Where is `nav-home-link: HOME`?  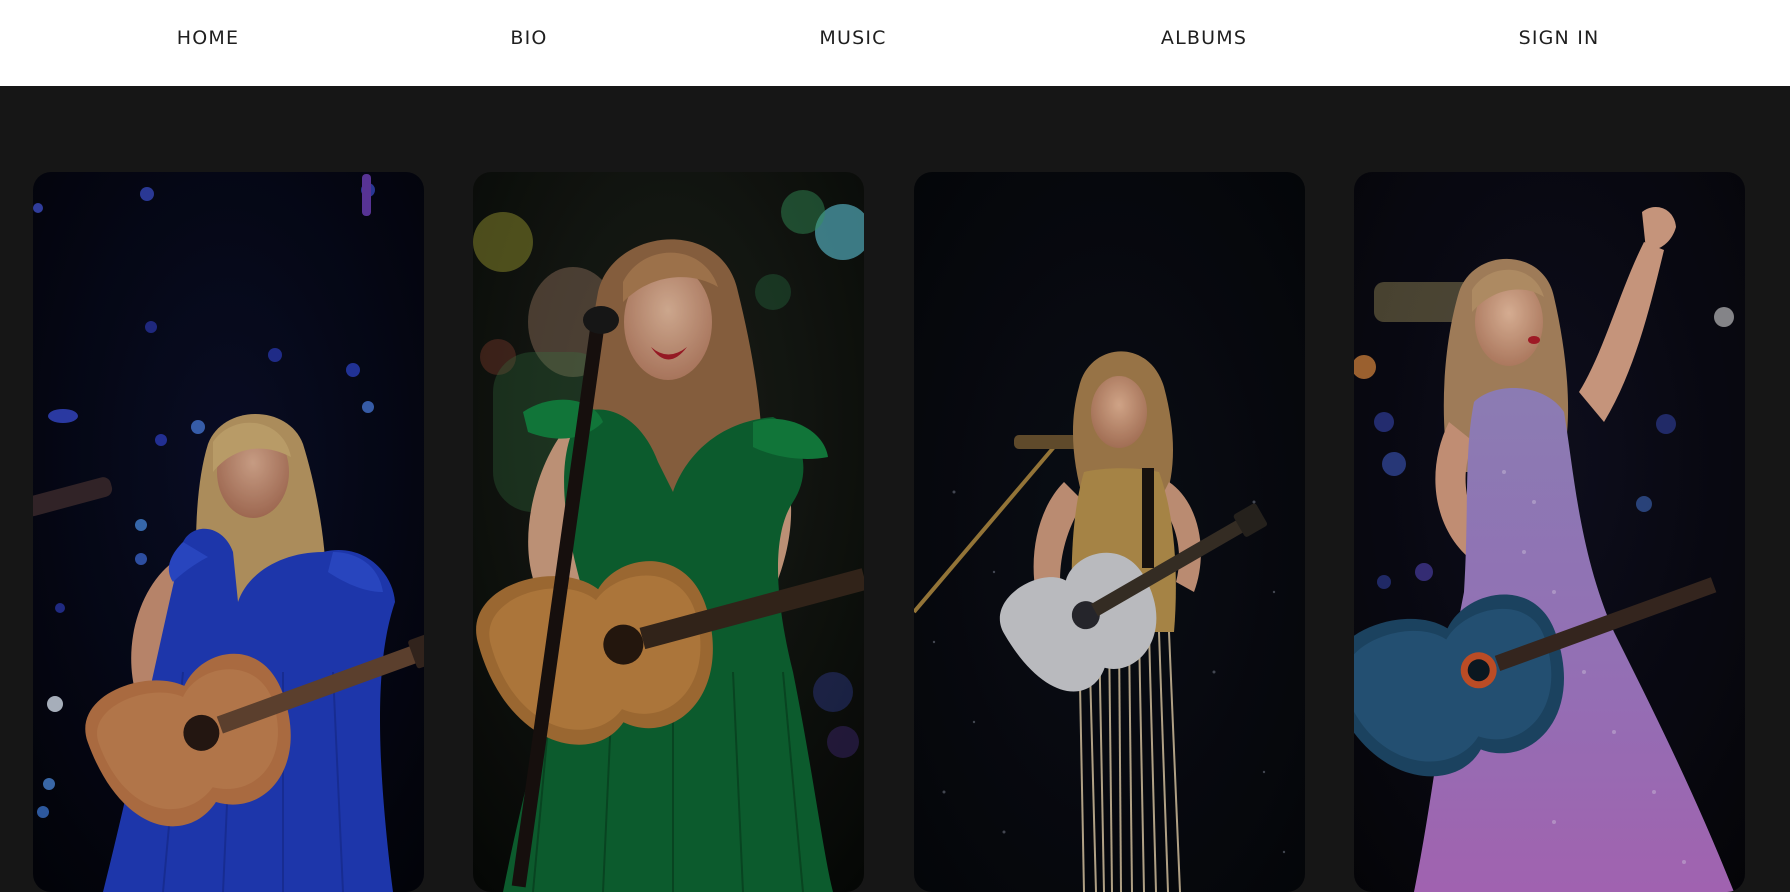
nav-home-link: HOME is located at coordinates (208, 38).